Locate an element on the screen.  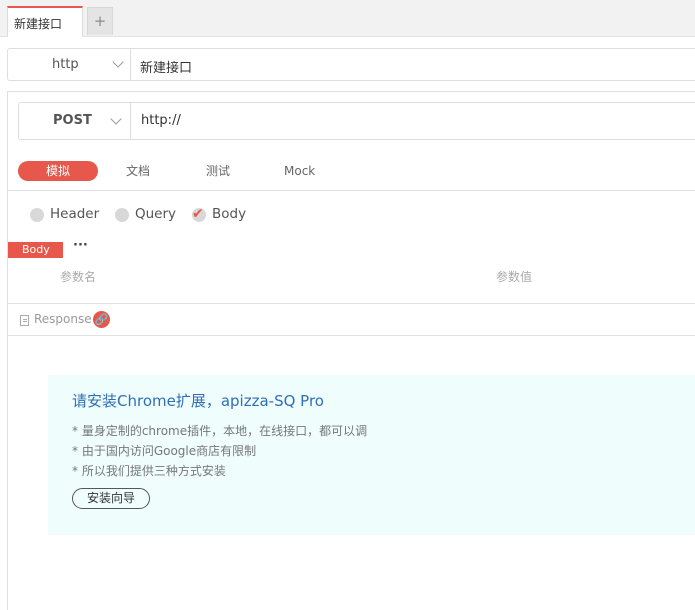
check-icon: ✔ is located at coordinates (198, 214).